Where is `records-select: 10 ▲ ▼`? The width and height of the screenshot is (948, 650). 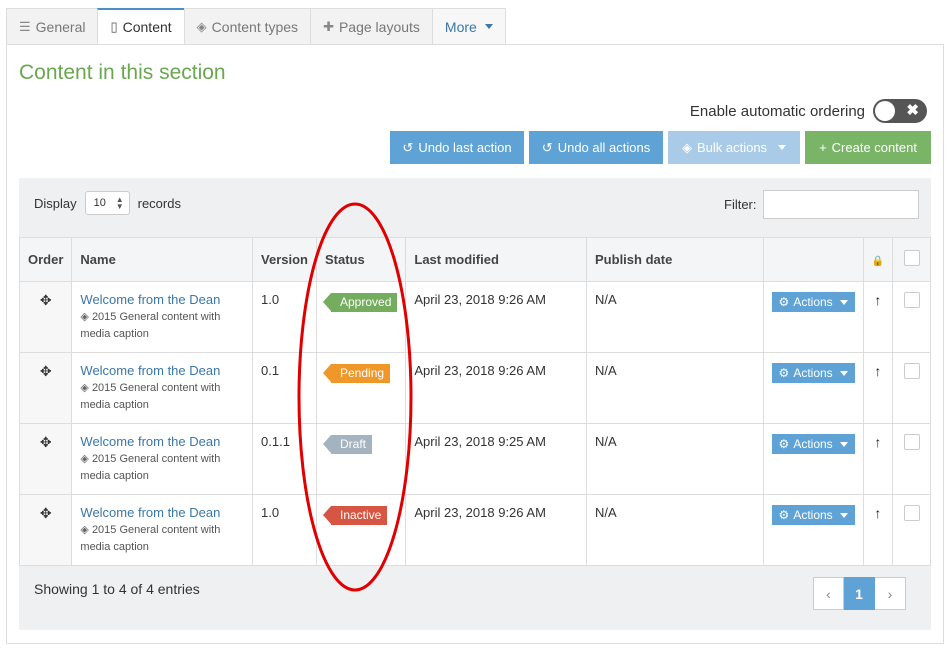
records-select: 10 ▲ ▼ is located at coordinates (107, 203).